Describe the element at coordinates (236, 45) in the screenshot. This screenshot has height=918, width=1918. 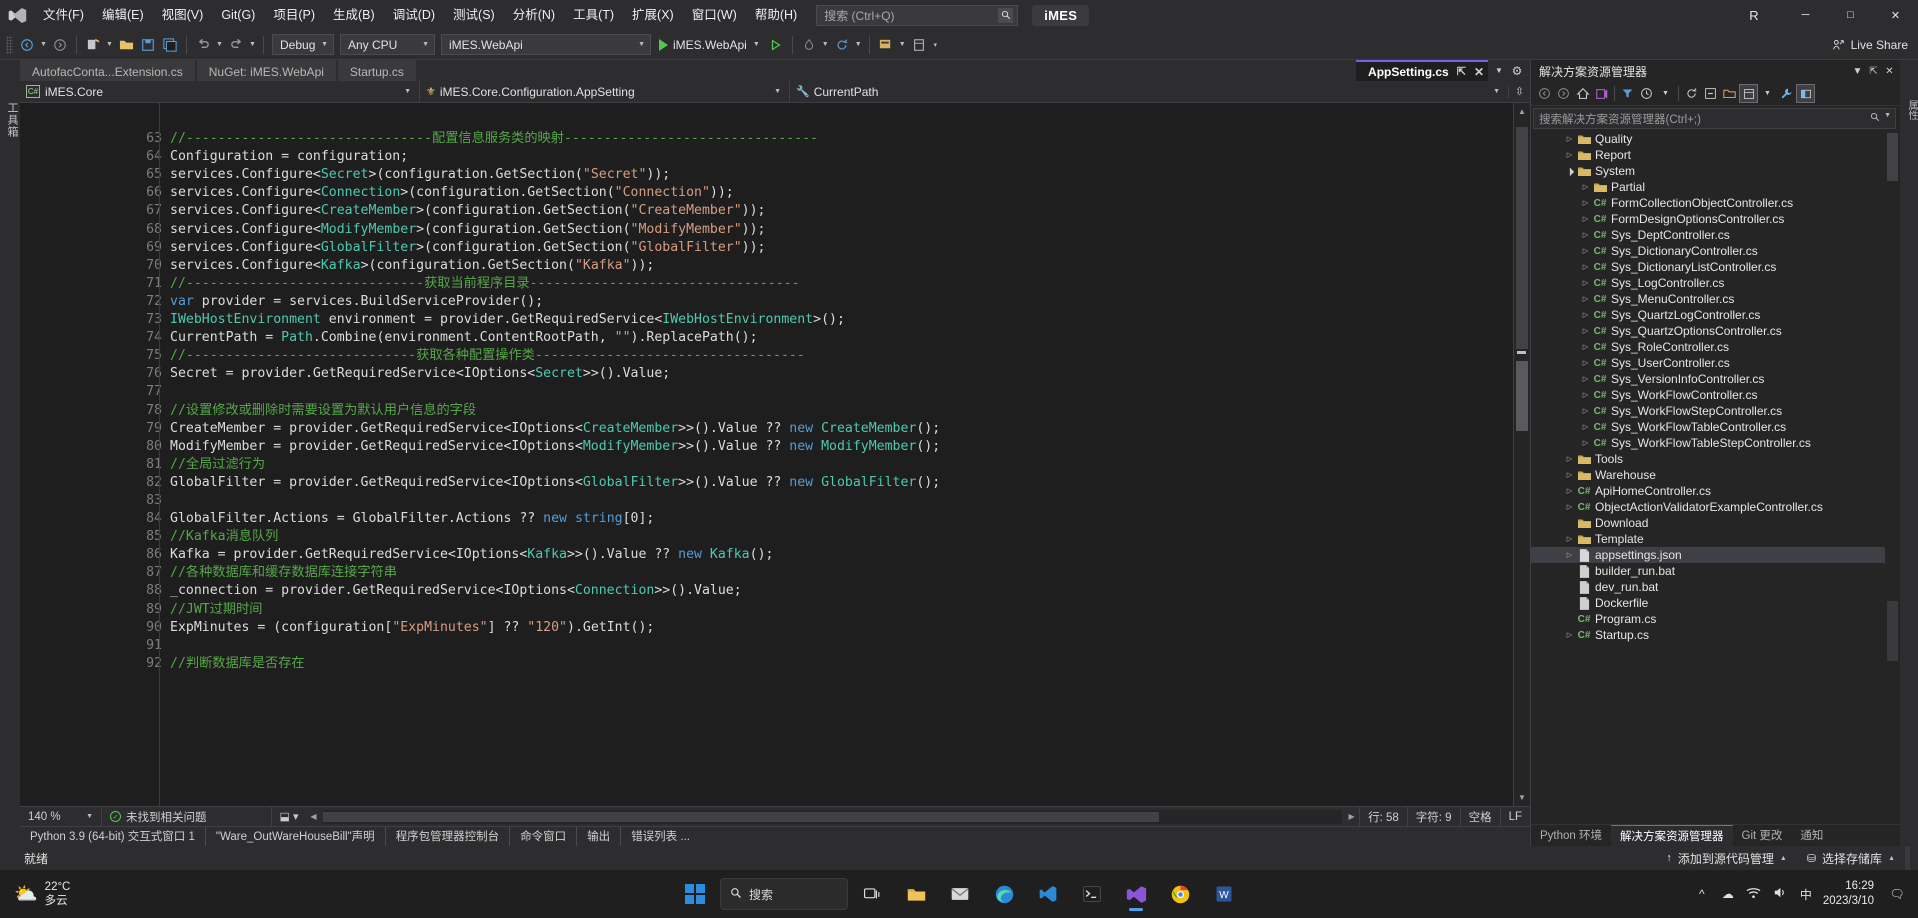
I see `redo-icon` at that location.